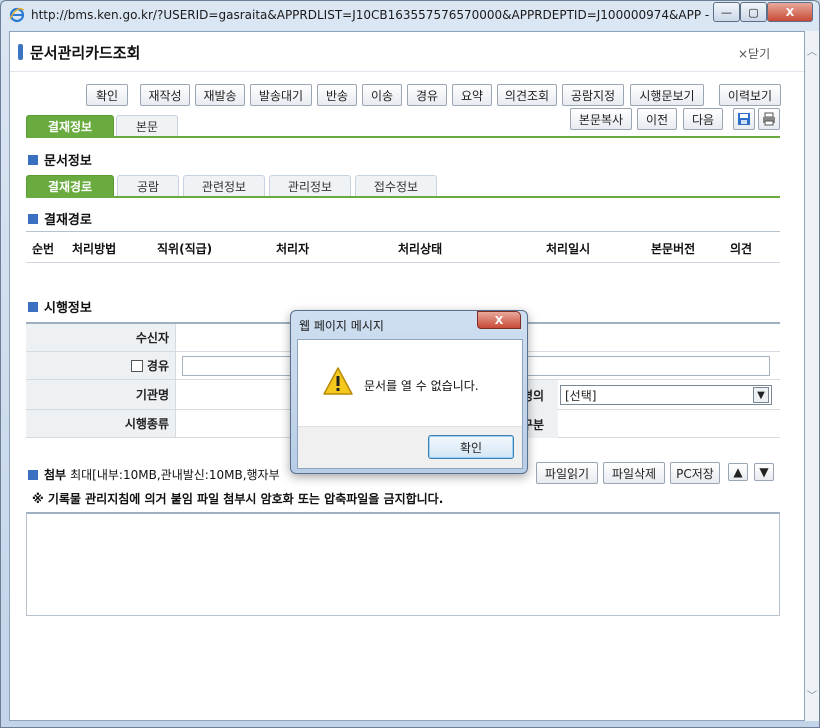 The height and width of the screenshot is (728, 820). Describe the element at coordinates (382, 95) in the screenshot. I see `transfer-button: 이송` at that location.